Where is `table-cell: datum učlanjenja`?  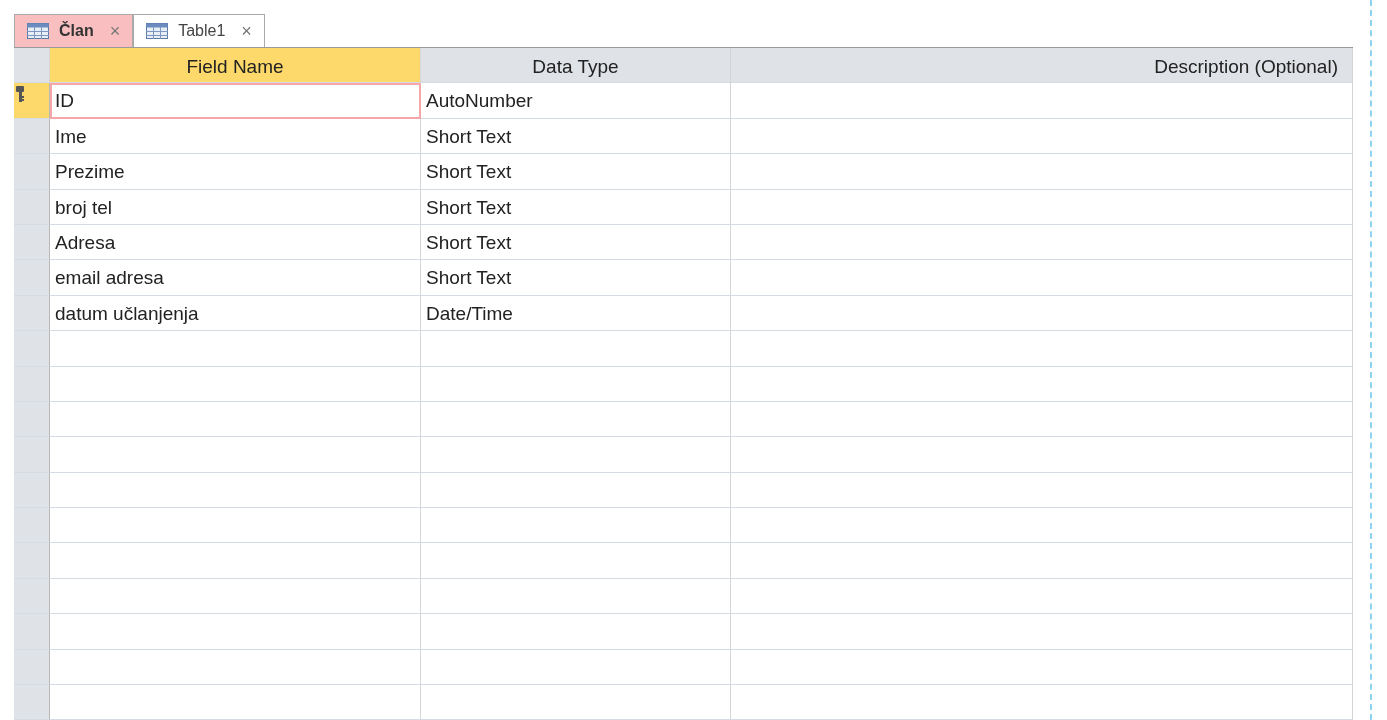
table-cell: datum učlanjenja is located at coordinates (235, 313).